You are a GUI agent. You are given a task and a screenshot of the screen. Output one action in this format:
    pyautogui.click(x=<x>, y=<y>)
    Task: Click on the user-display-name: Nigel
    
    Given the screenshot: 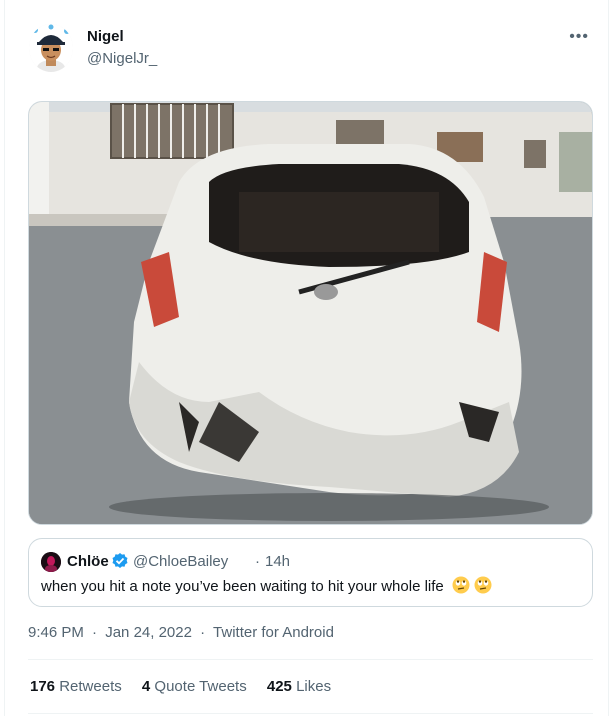 What is the action you would take?
    pyautogui.click(x=105, y=36)
    